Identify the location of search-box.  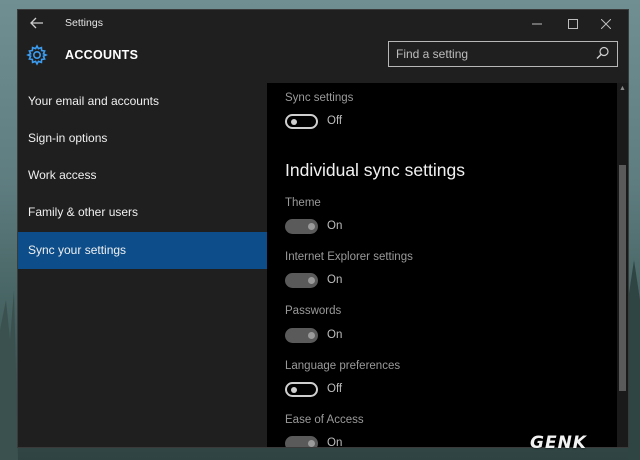
(503, 54).